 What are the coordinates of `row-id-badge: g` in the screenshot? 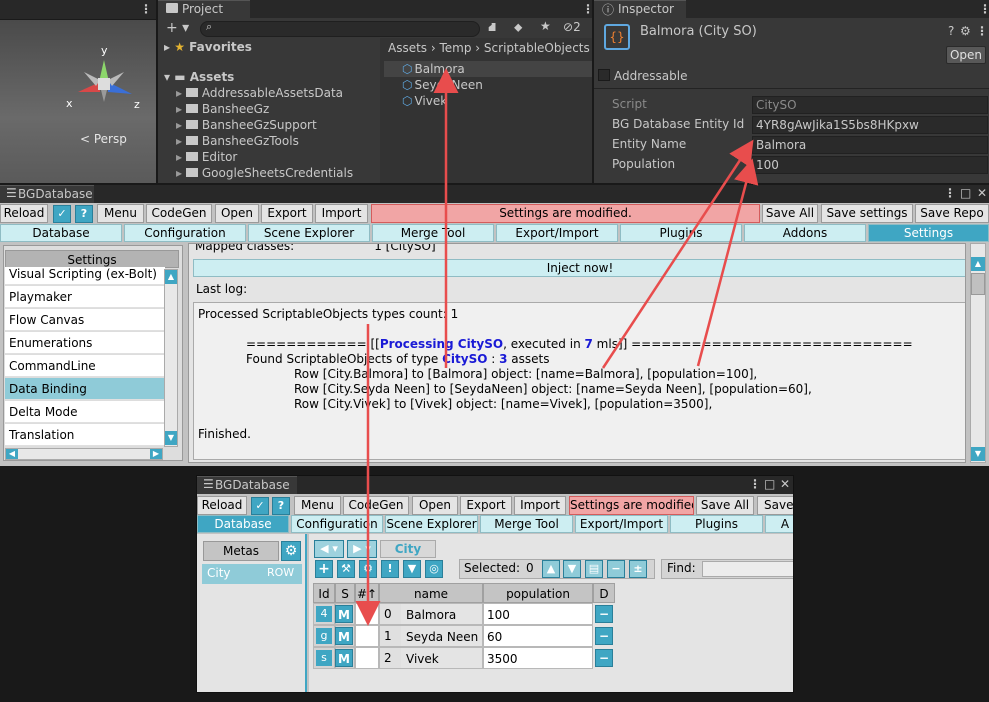 It's located at (324, 636).